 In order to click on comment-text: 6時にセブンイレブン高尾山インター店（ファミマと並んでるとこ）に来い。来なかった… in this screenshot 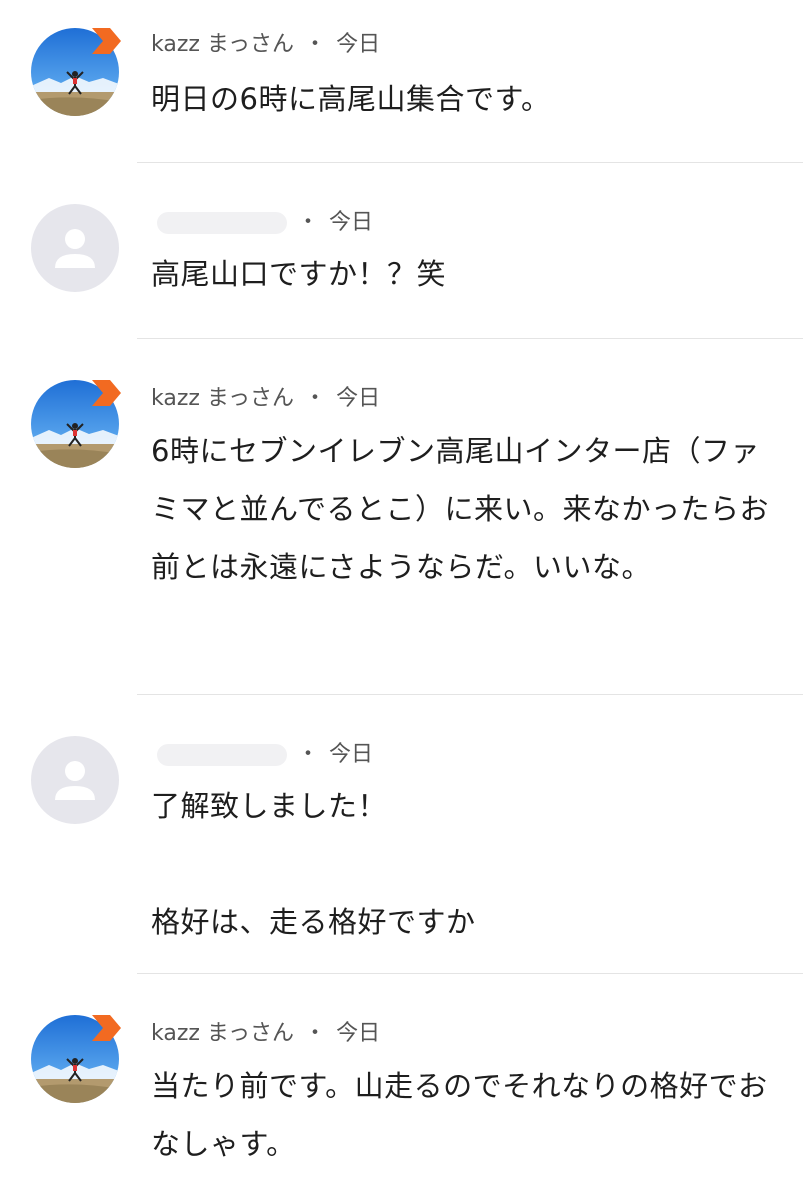, I will do `click(460, 509)`.